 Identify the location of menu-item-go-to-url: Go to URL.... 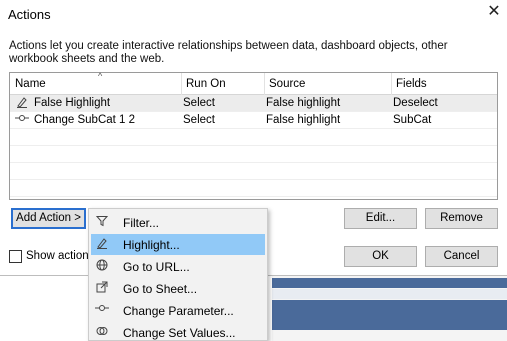
(178, 266).